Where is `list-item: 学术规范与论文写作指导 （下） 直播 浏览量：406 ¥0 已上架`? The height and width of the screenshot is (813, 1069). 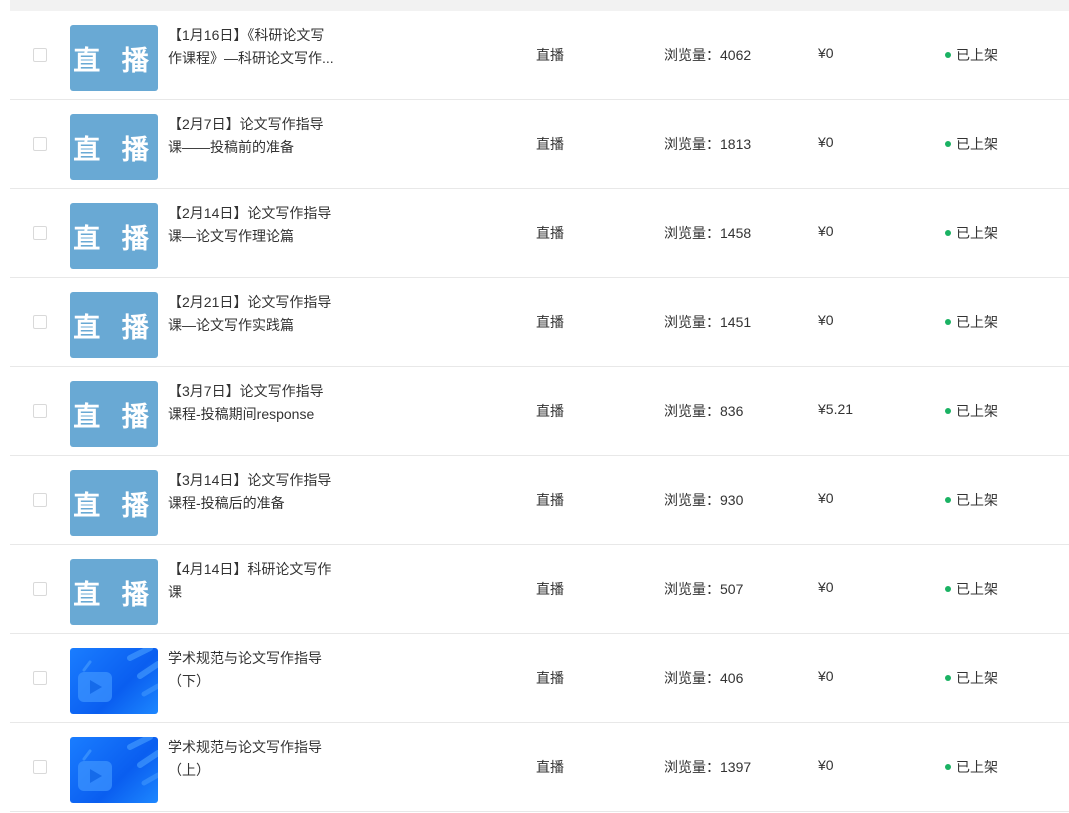
list-item: 学术规范与论文写作指导 （下） 直播 浏览量：406 ¥0 已上架 is located at coordinates (539, 678).